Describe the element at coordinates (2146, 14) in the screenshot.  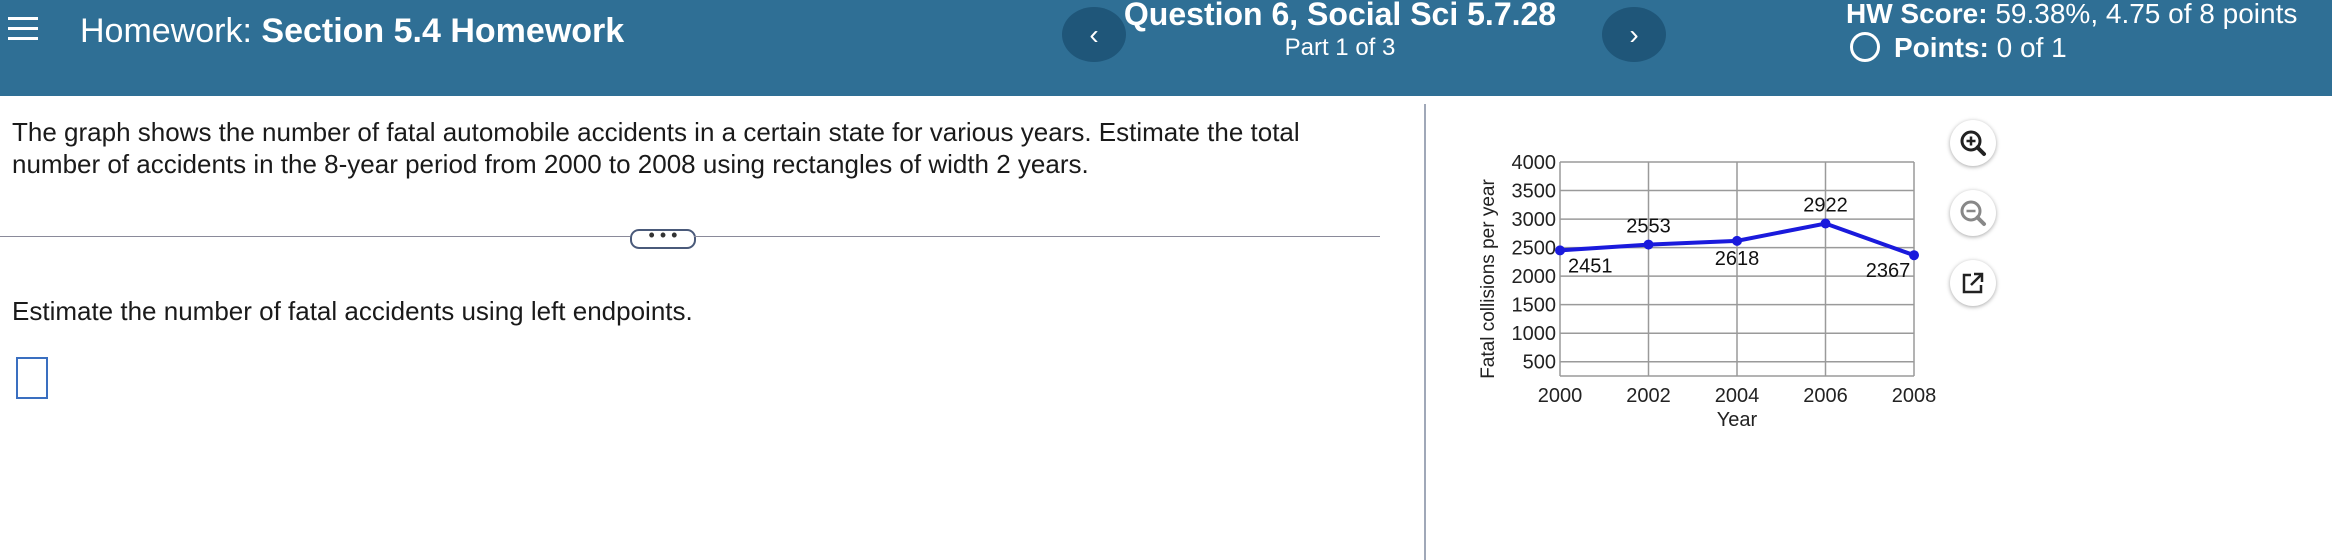
I see `hw-score-value: 59.38%, 4.75 of 8 points` at that location.